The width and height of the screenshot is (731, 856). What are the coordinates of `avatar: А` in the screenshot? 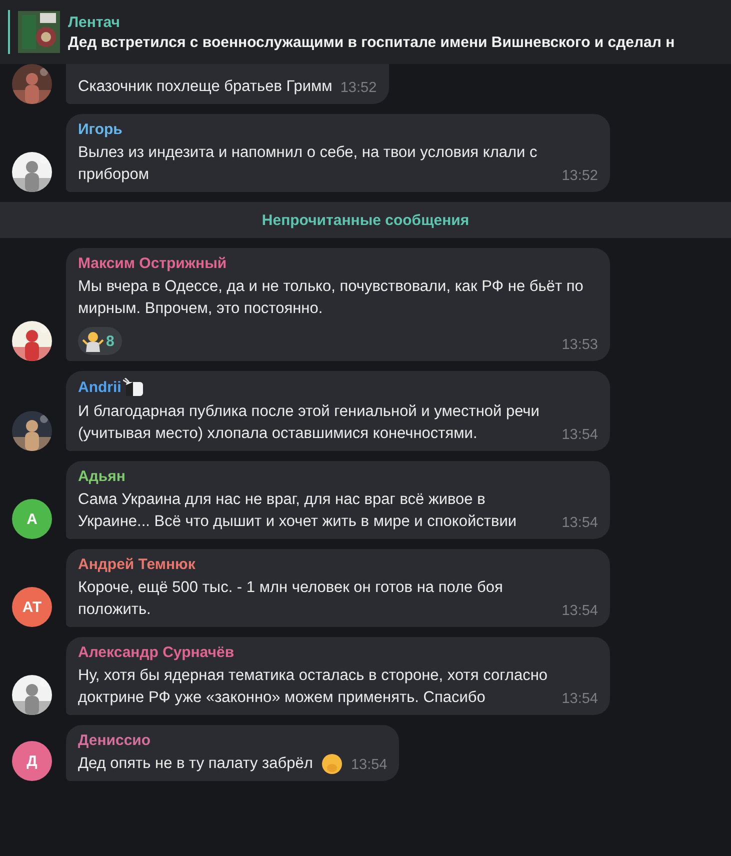 It's located at (32, 519).